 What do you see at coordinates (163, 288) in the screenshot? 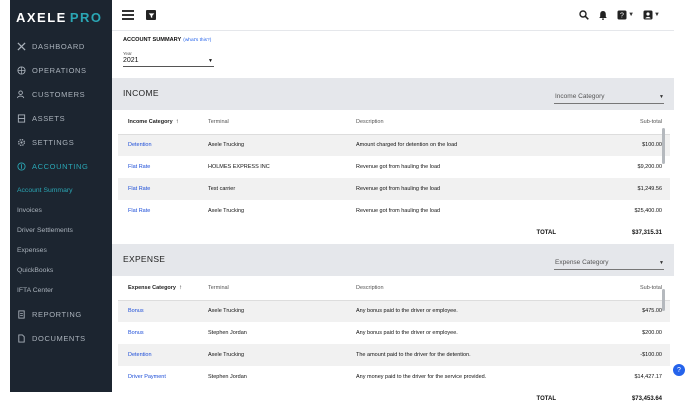
I see `expense-category-header: Expense Category ↑` at bounding box center [163, 288].